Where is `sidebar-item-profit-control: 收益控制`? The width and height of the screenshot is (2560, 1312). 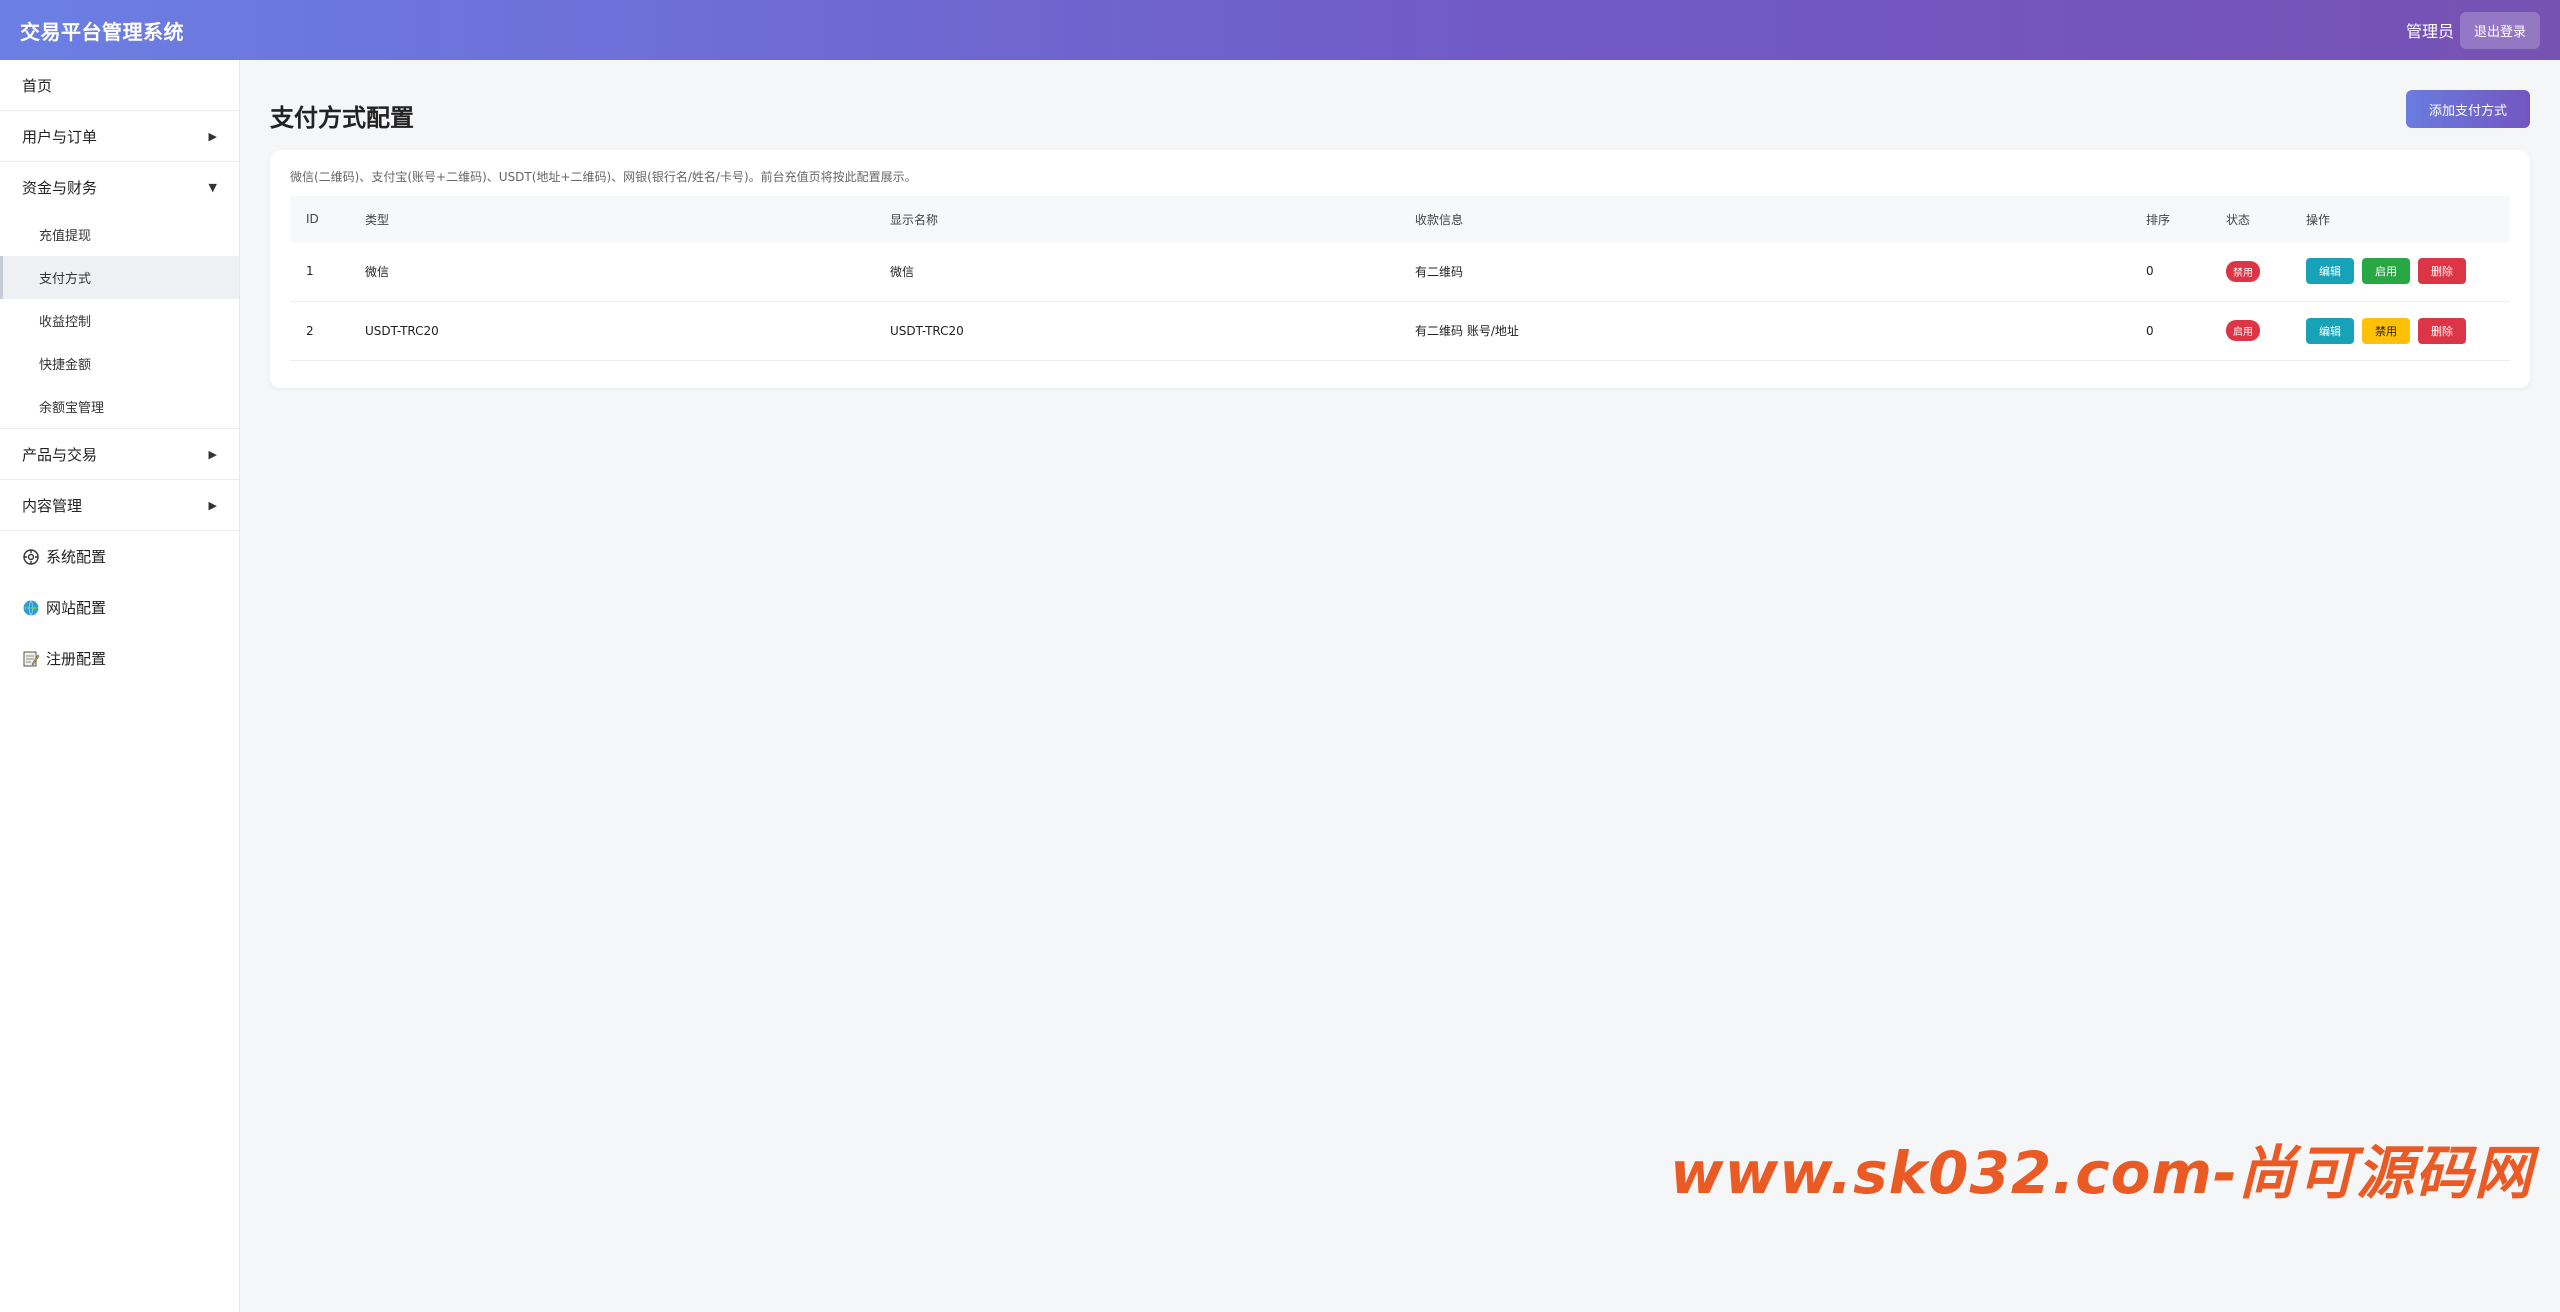 sidebar-item-profit-control: 收益控制 is located at coordinates (119, 320).